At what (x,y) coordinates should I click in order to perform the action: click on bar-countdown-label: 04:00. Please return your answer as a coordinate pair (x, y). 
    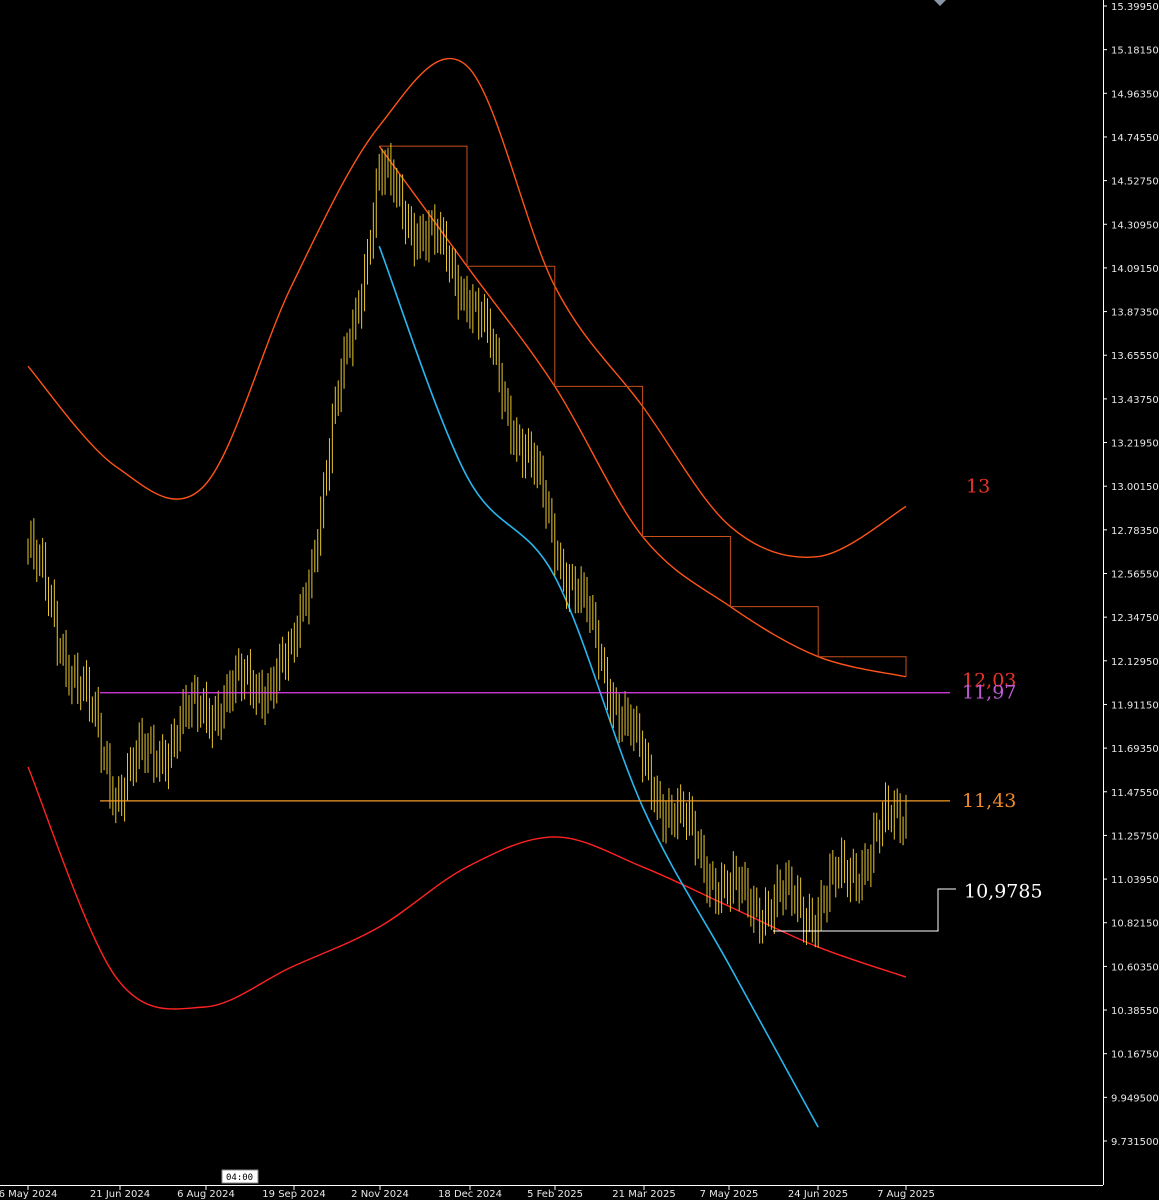
    Looking at the image, I should click on (239, 1178).